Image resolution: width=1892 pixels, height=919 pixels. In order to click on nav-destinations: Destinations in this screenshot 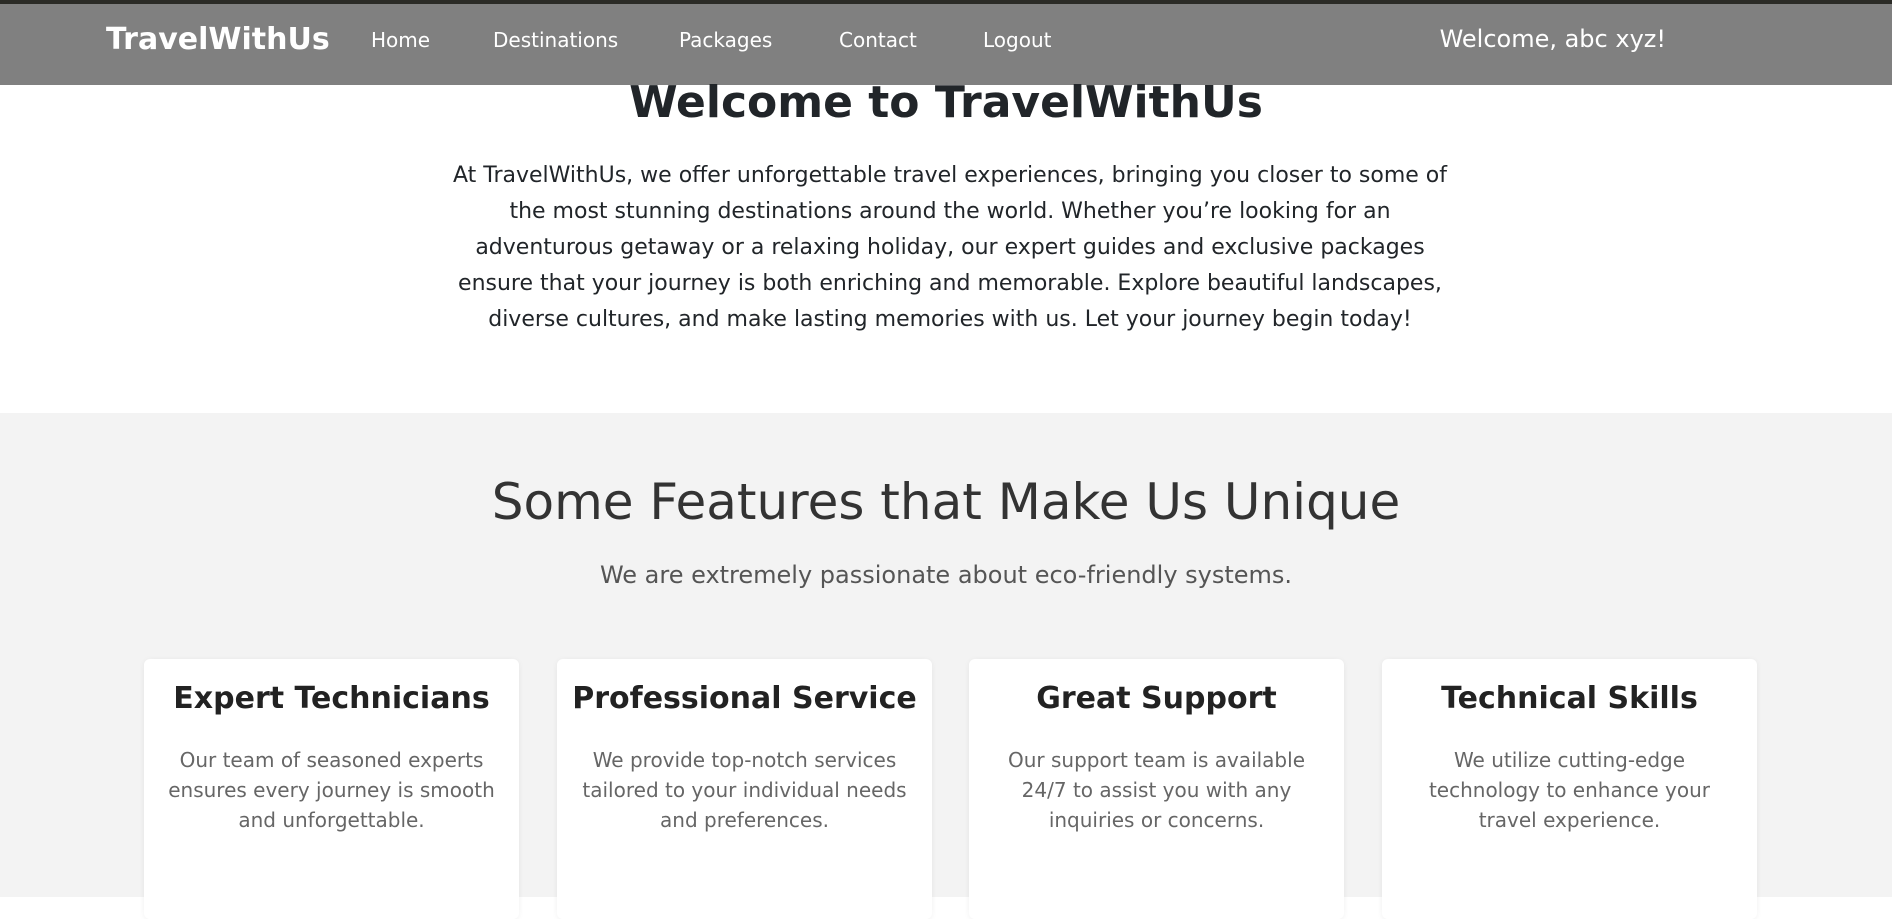, I will do `click(555, 40)`.